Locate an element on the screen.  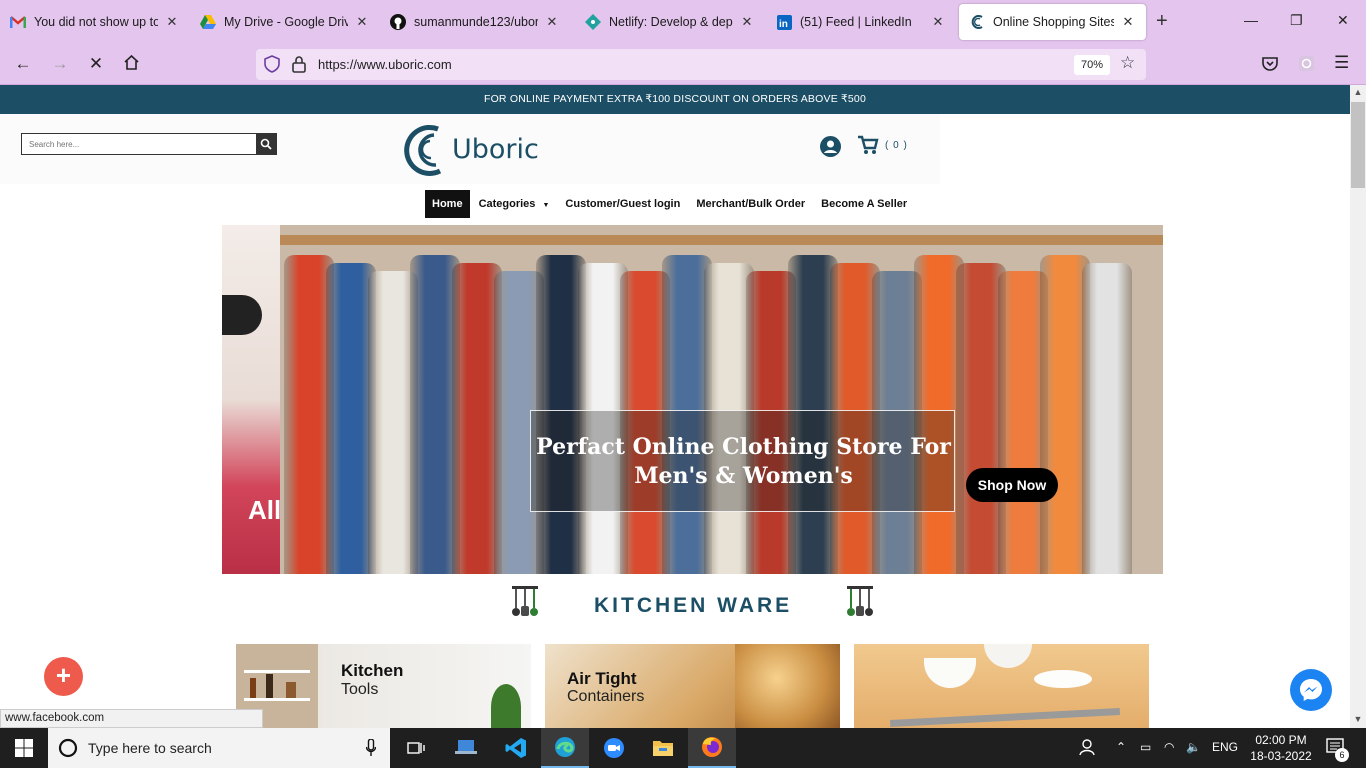
bookmark-star-icon: ☆ is located at coordinates (1127, 63).